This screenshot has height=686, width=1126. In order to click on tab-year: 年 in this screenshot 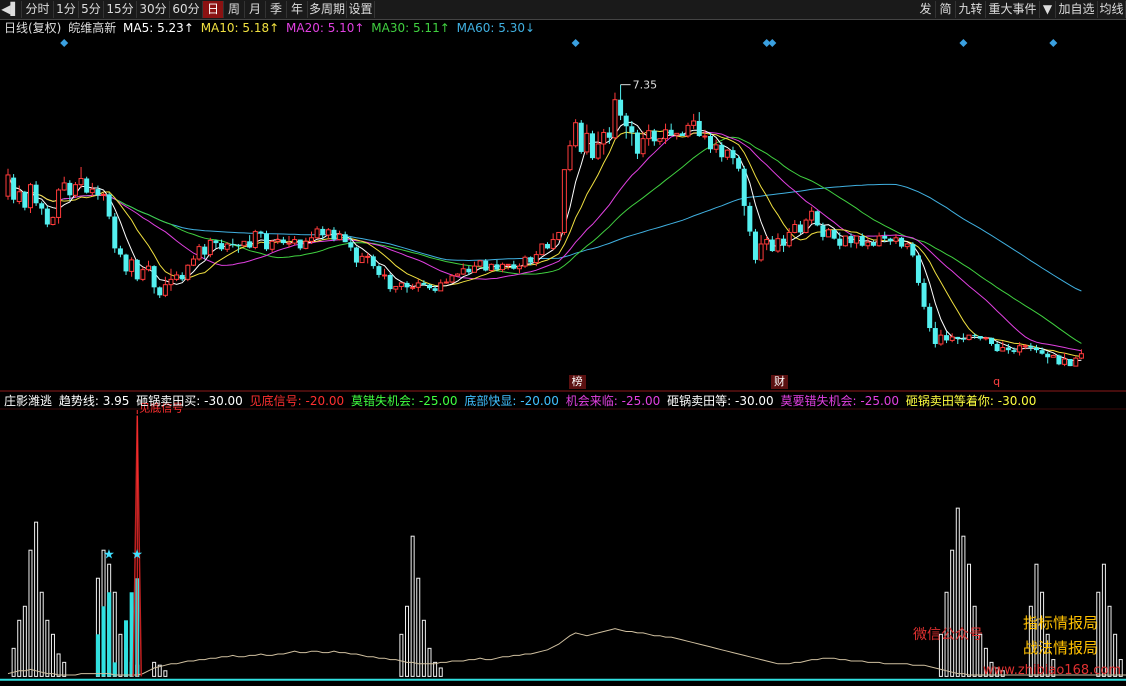, I will do `click(297, 9)`.